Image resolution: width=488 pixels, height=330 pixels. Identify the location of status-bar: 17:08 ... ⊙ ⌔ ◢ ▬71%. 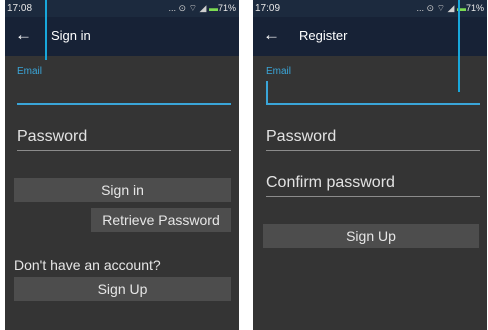
(122, 8).